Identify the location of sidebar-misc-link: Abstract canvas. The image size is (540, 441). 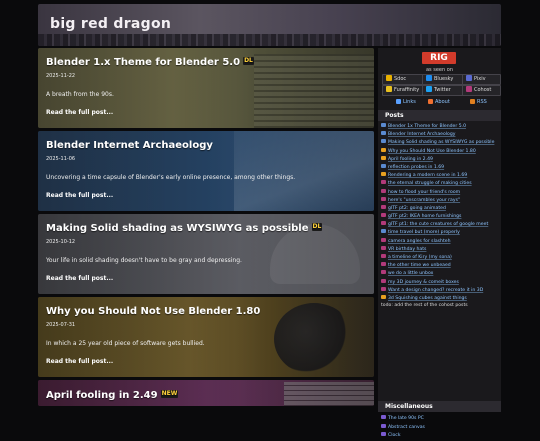
(440, 427).